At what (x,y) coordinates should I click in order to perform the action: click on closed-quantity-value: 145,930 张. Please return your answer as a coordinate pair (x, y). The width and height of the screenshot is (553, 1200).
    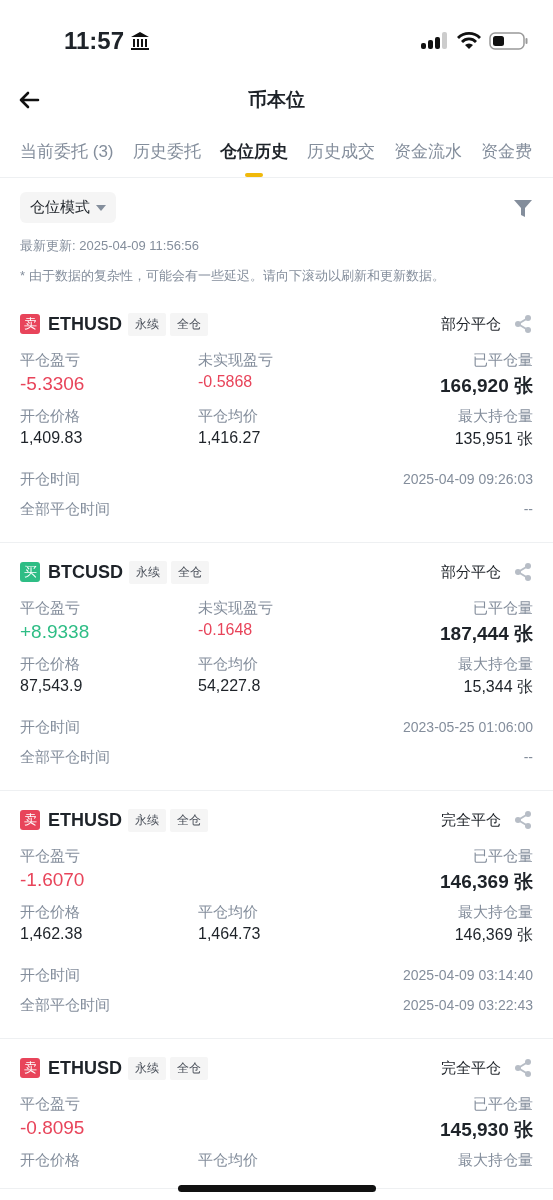
    Looking at the image, I should click on (486, 1130).